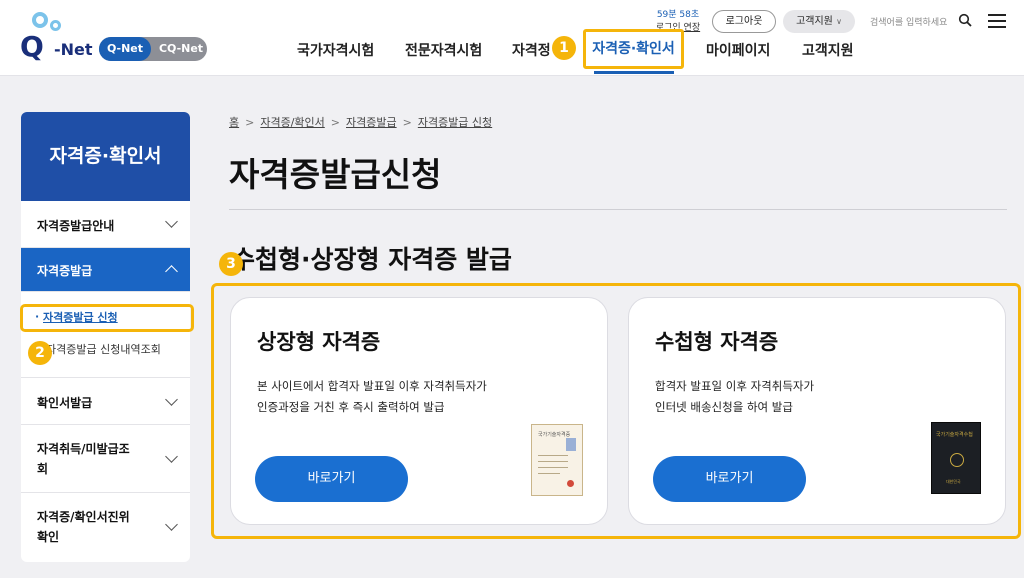 The image size is (1024, 578). What do you see at coordinates (908, 21) in the screenshot?
I see `search-input: 검색어를 입력하세요` at bounding box center [908, 21].